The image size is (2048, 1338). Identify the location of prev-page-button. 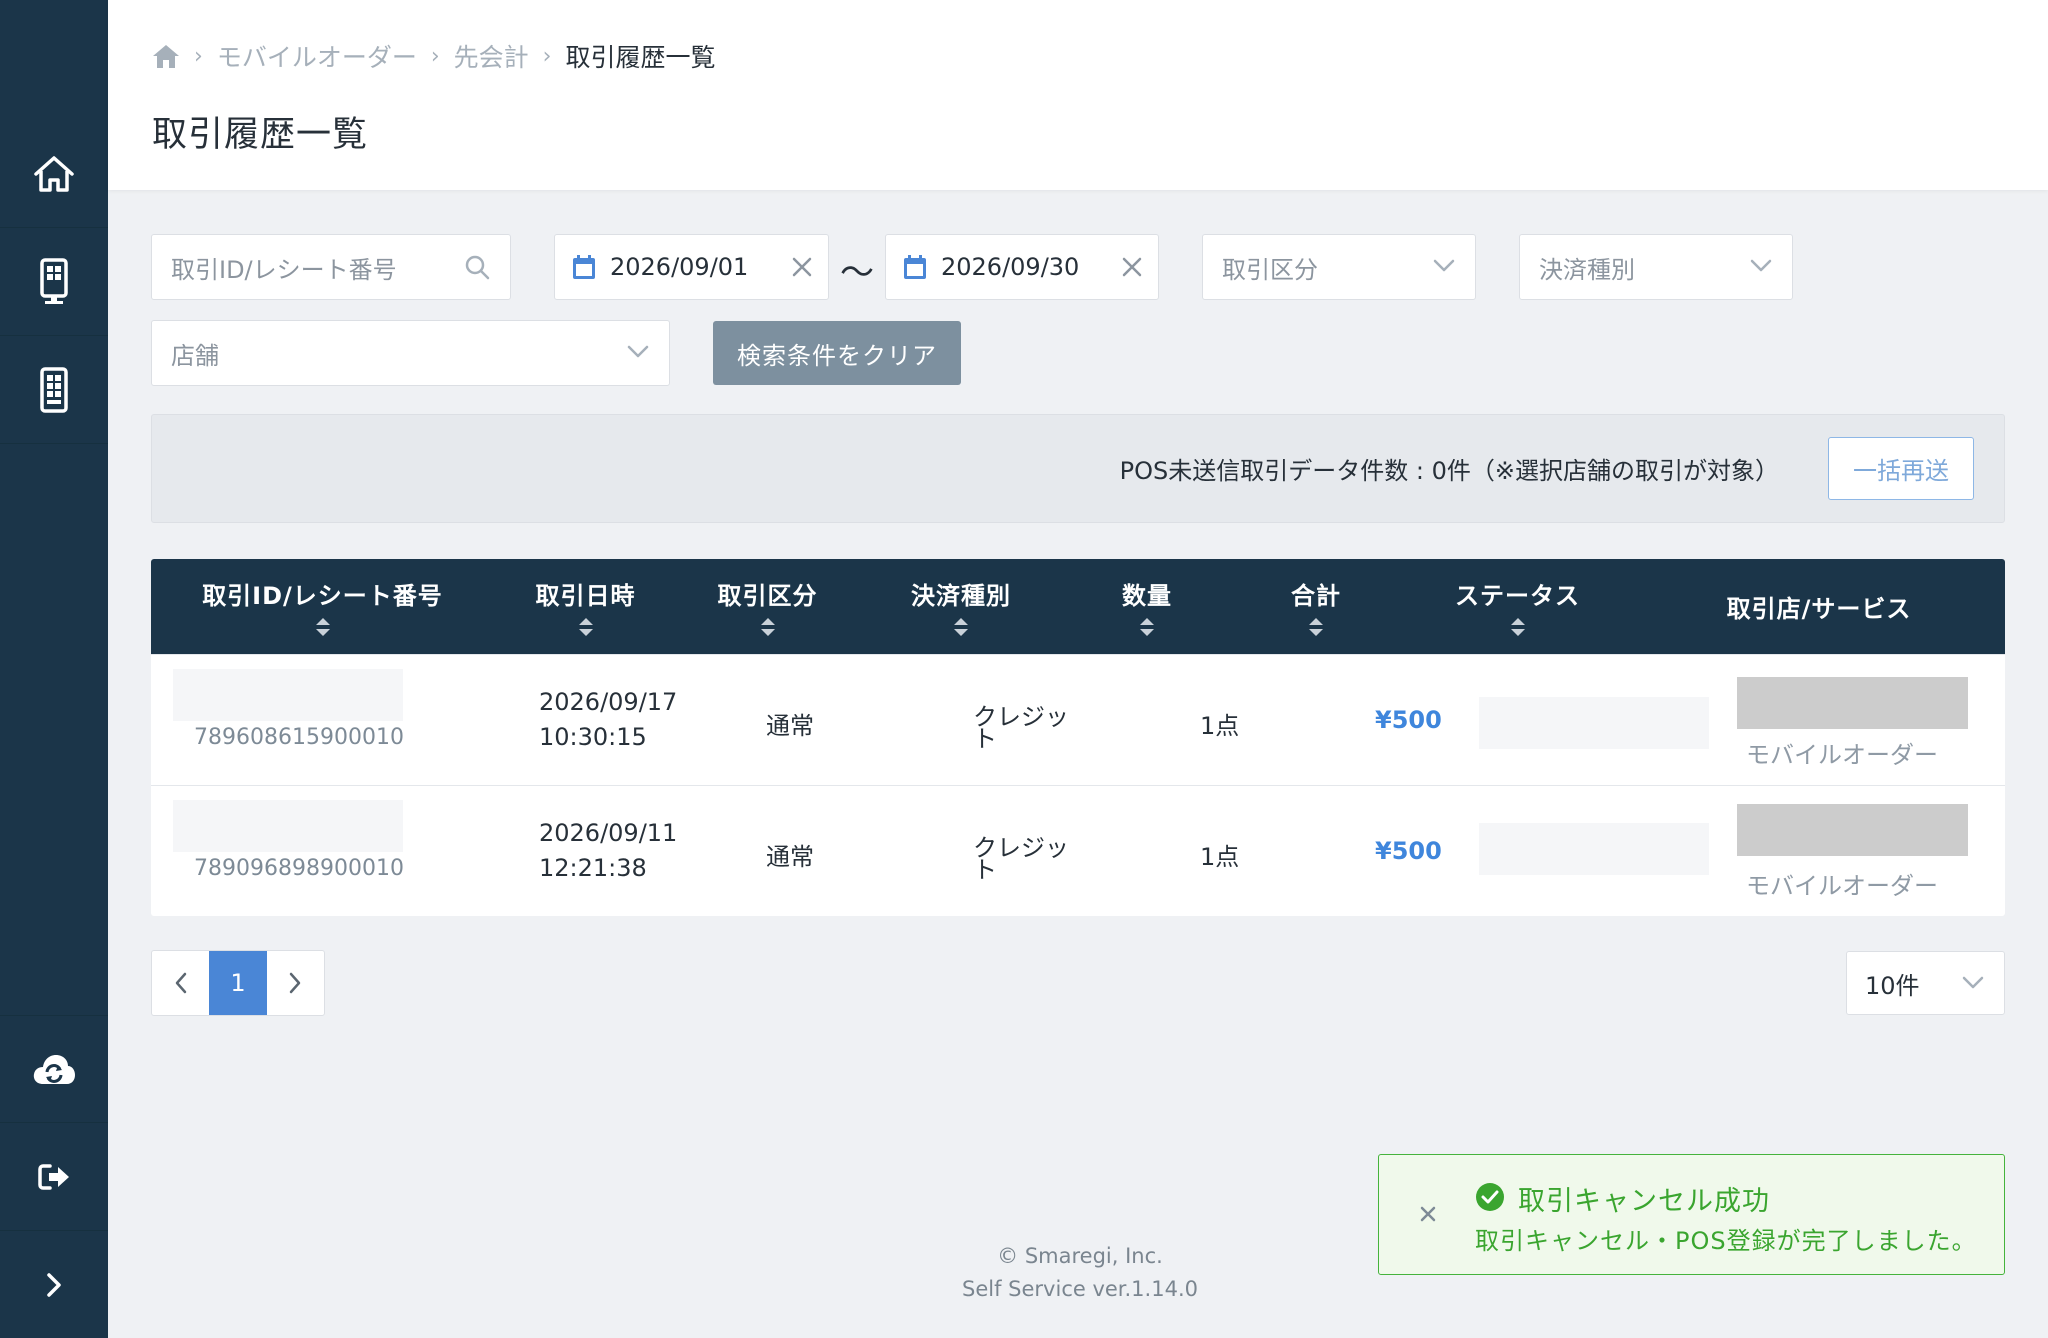
(180, 983).